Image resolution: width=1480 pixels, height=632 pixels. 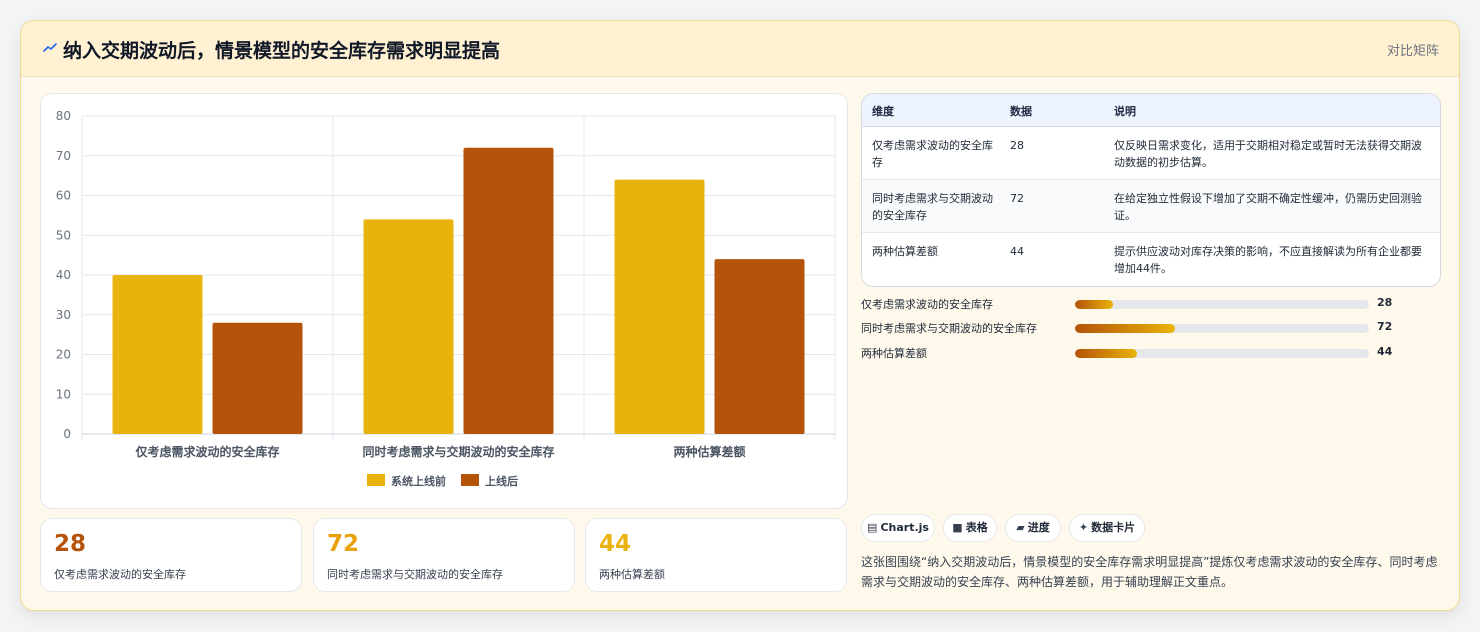 What do you see at coordinates (50, 47) in the screenshot?
I see `trend-icon` at bounding box center [50, 47].